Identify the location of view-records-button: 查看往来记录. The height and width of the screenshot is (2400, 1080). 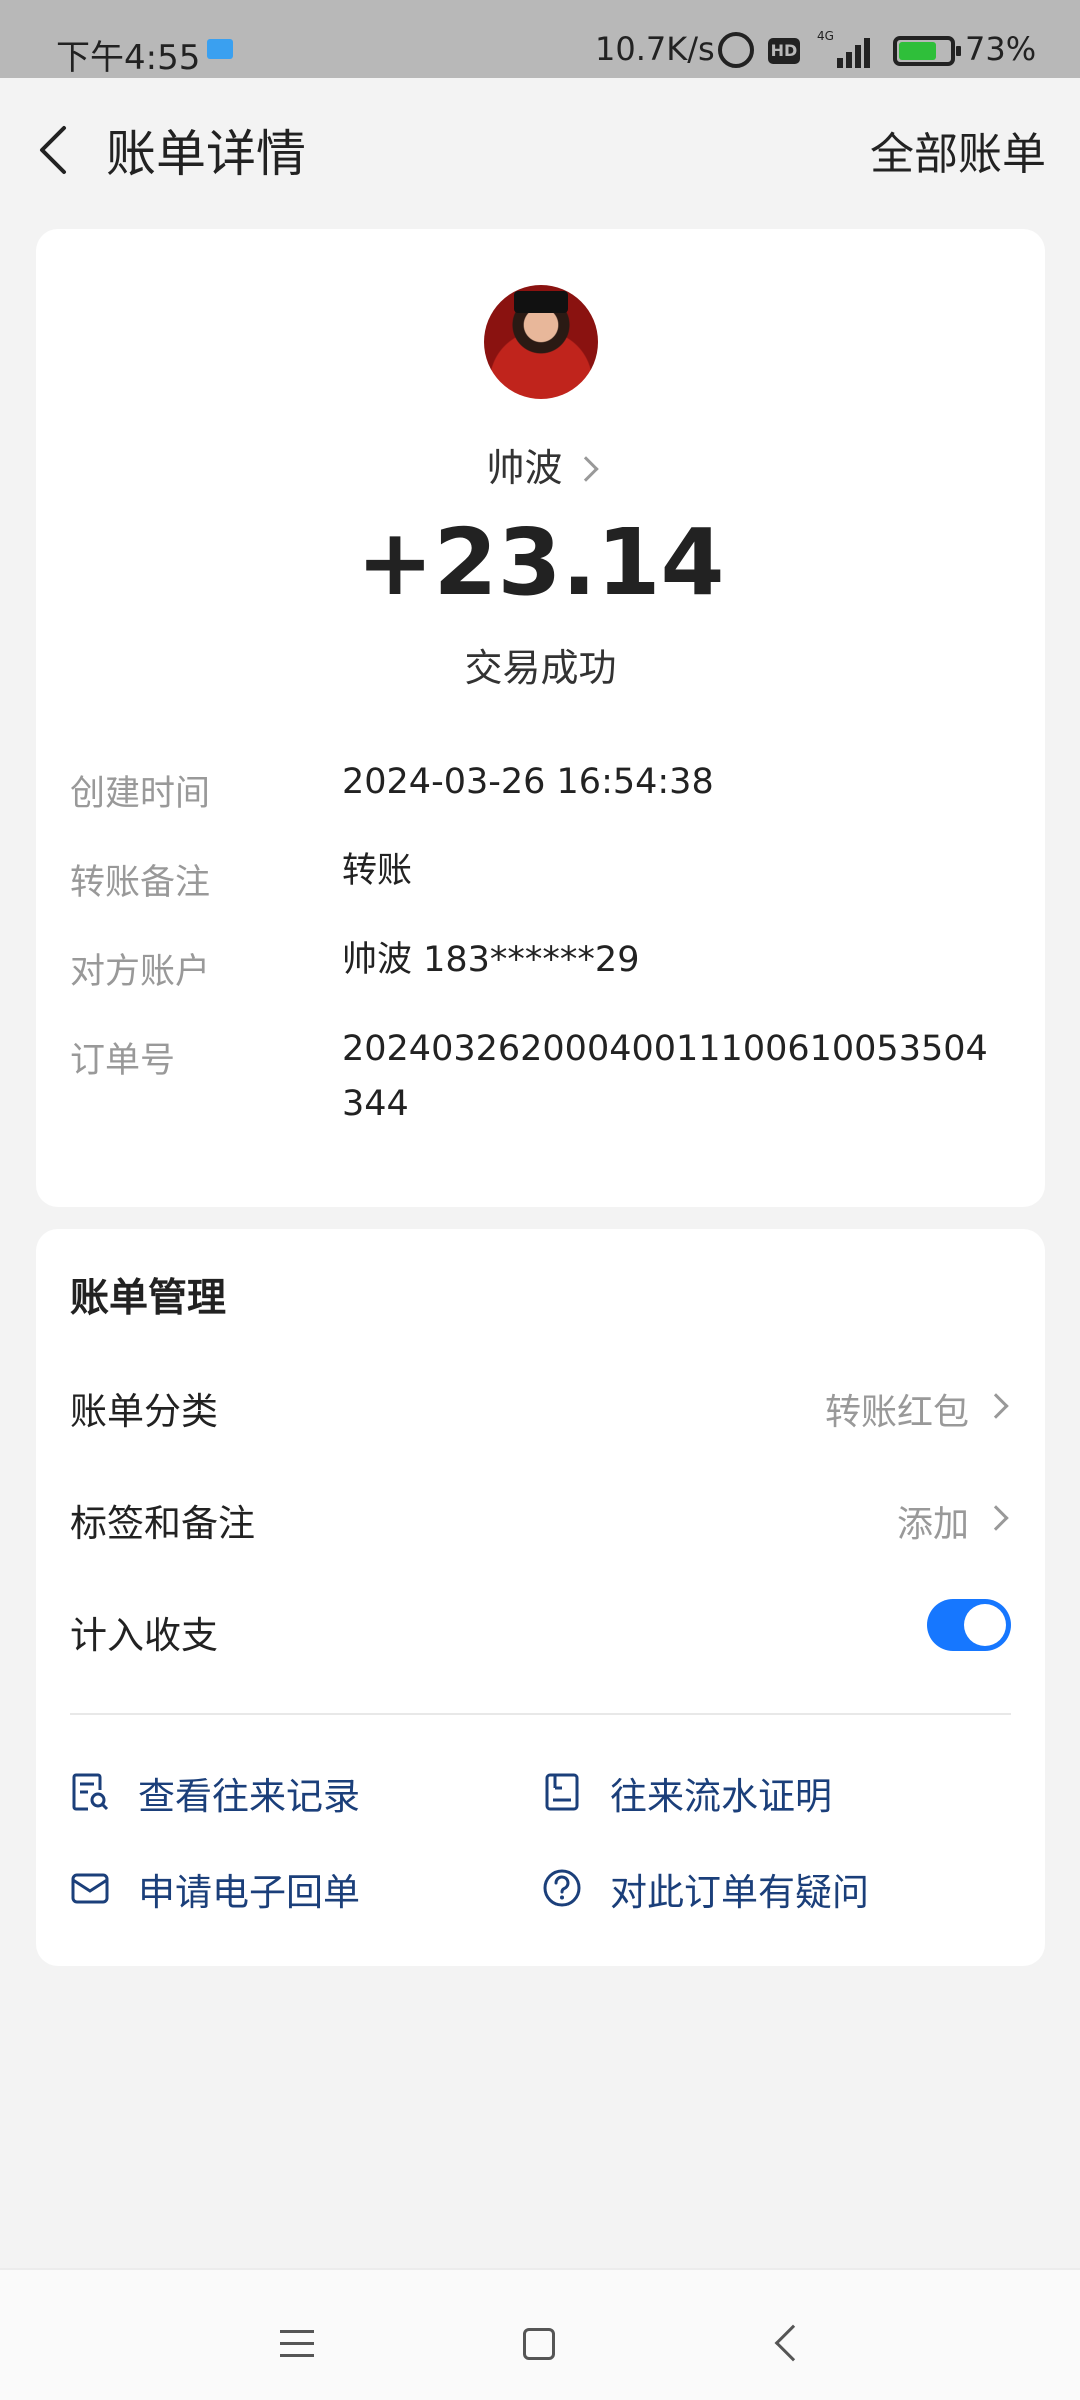
(280, 1796).